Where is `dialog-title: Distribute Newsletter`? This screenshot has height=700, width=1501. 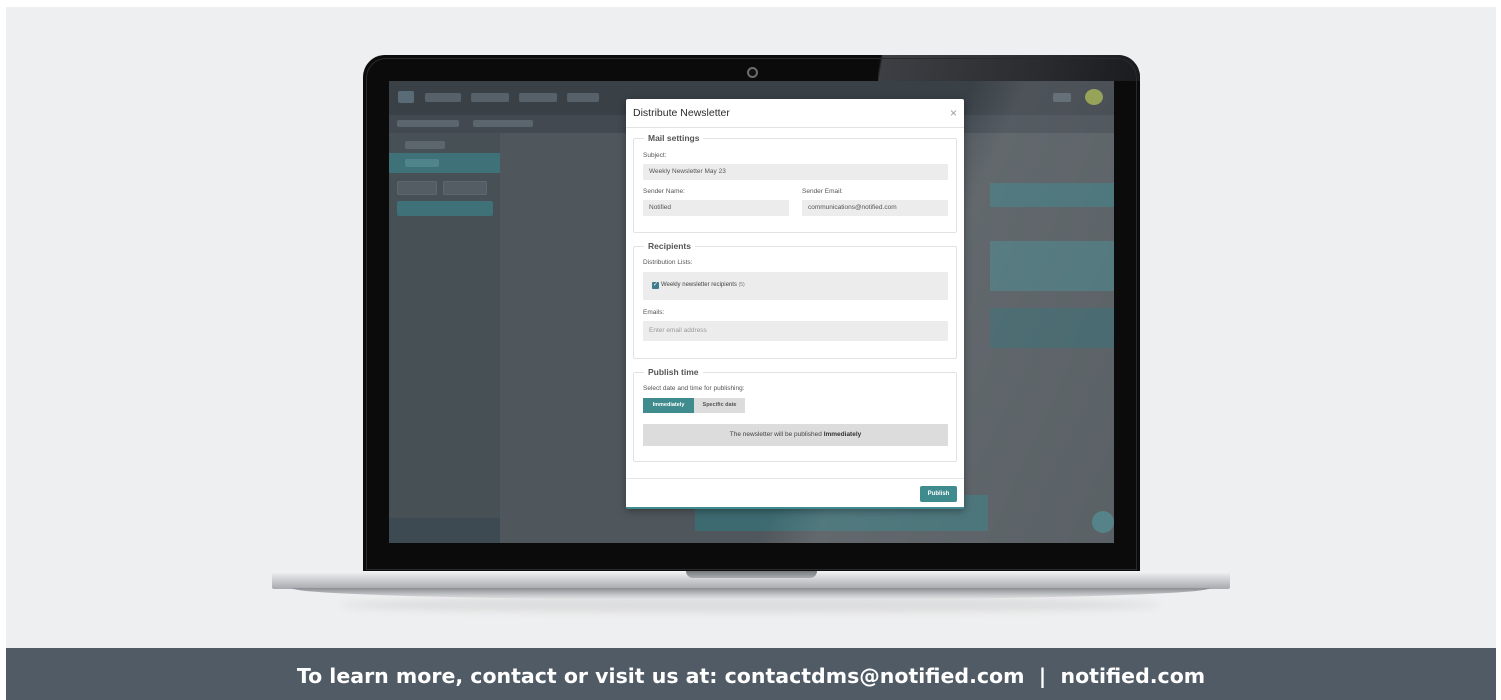
dialog-title: Distribute Newsletter is located at coordinates (681, 113).